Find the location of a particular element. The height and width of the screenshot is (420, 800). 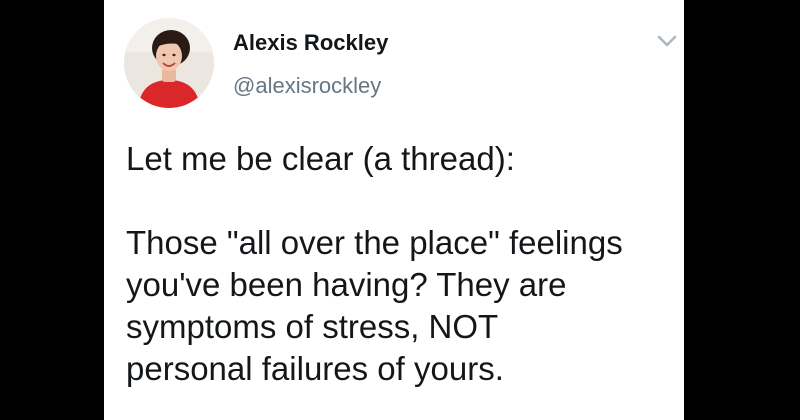

tweet-menu-button is located at coordinates (667, 41).